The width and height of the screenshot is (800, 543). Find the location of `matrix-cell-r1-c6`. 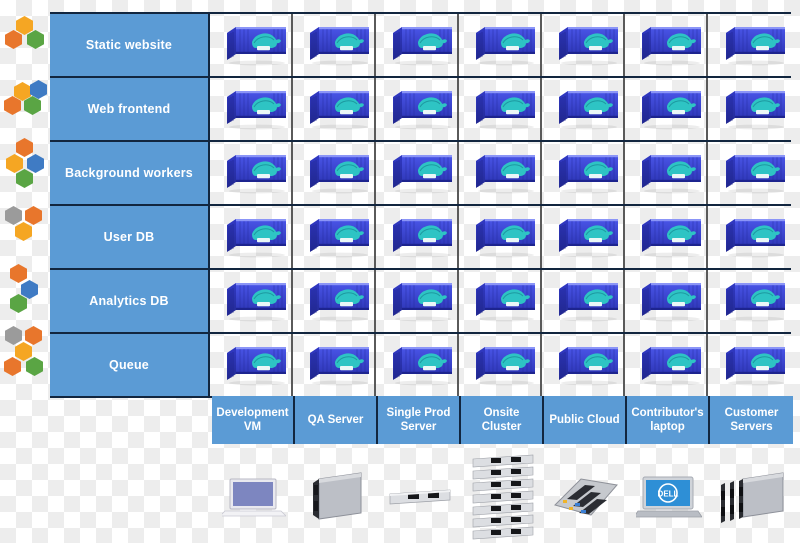

matrix-cell-r1-c6 is located at coordinates (666, 45).